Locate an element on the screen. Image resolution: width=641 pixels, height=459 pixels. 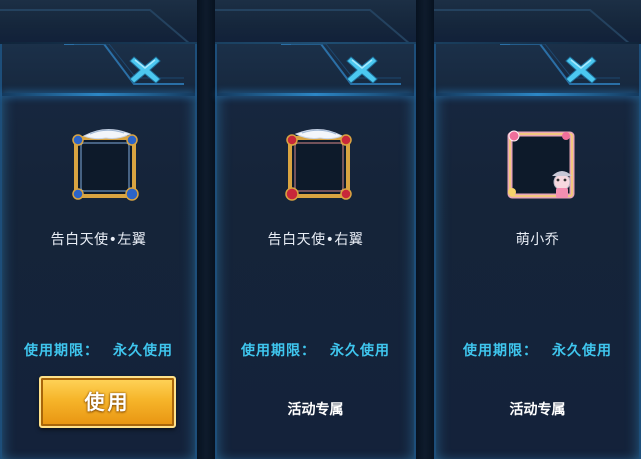
cute-xiao-qiao-frame-icon is located at coordinates (542, 164).